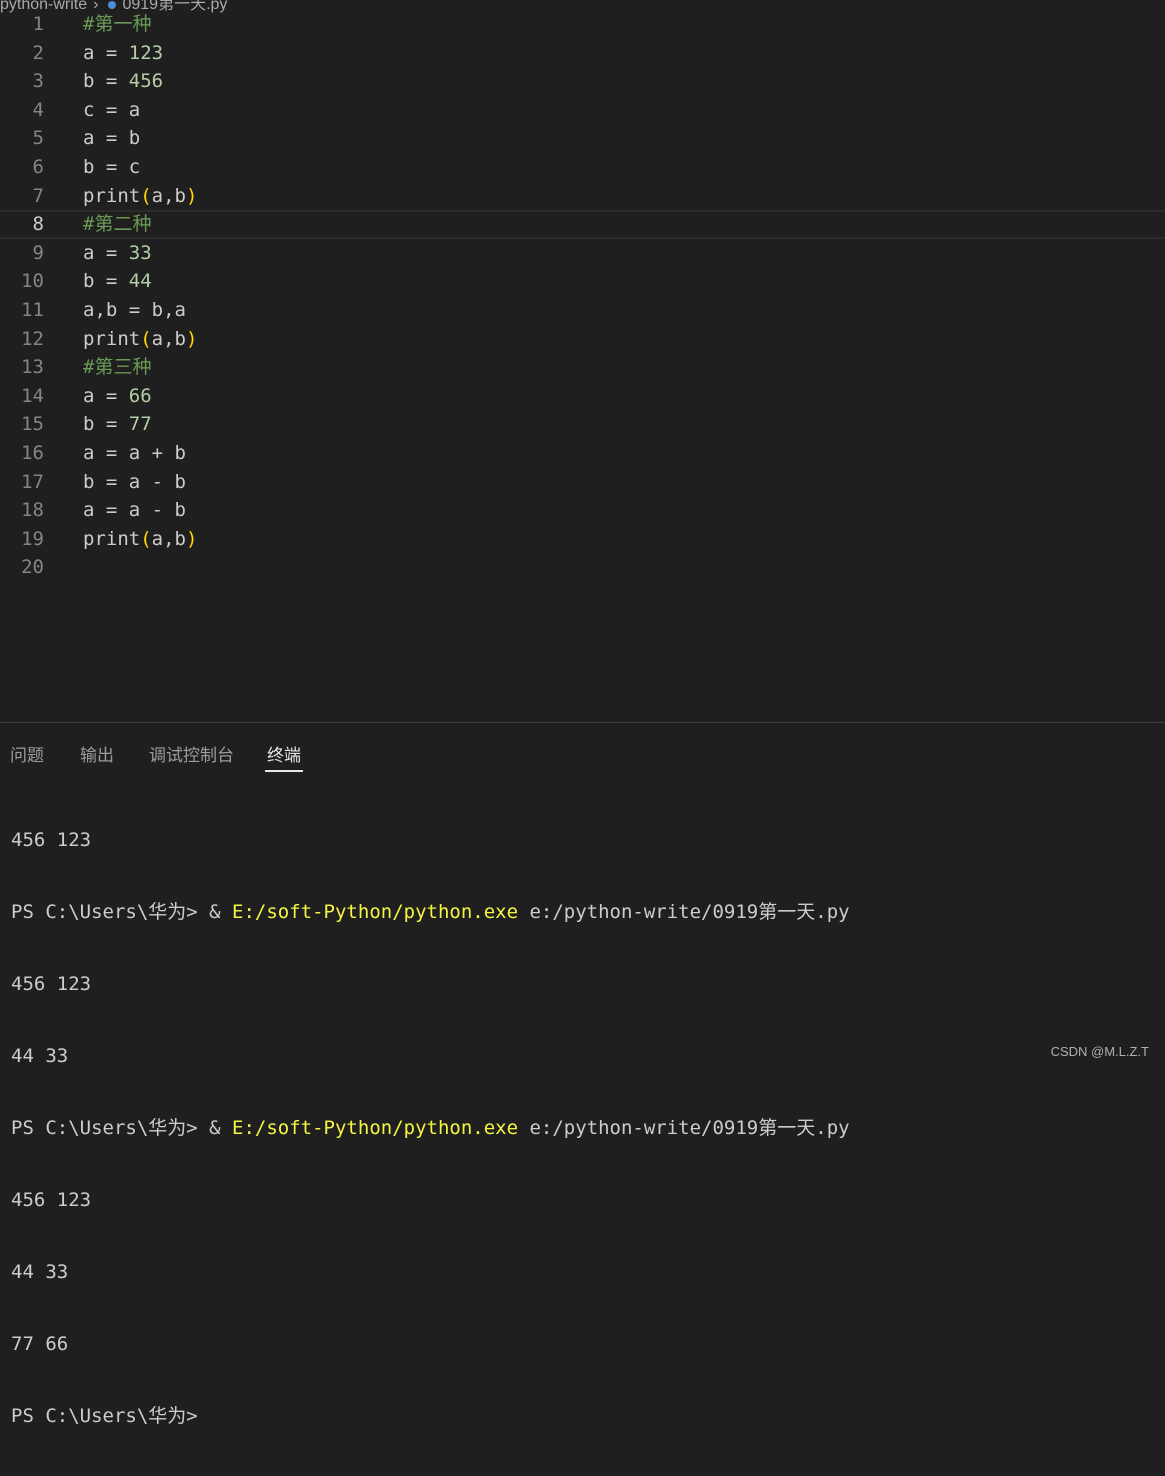 This screenshot has width=1165, height=1476. What do you see at coordinates (582, 482) in the screenshot?
I see `code-line: 17 b = a - b` at bounding box center [582, 482].